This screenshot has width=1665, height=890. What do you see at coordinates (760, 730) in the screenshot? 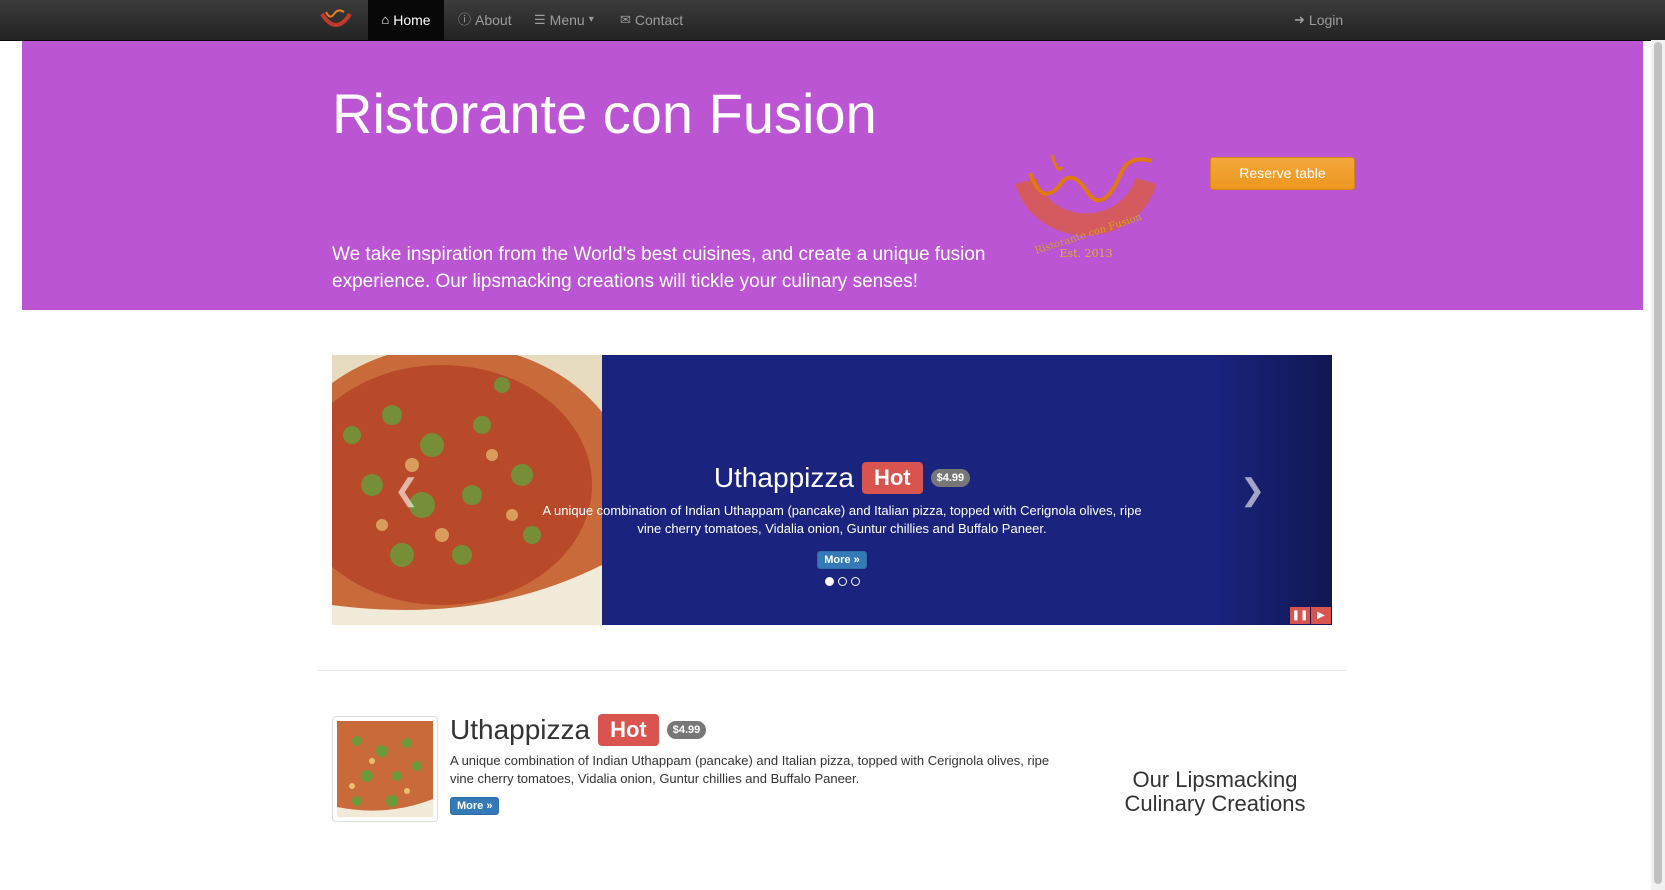
I see `media-heading: Uthappizza Hot $4.99` at bounding box center [760, 730].